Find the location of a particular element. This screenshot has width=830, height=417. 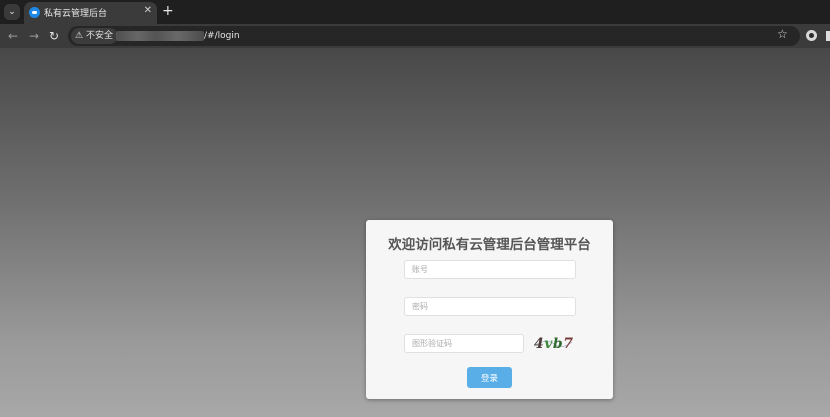

captcha-char: v is located at coordinates (548, 344).